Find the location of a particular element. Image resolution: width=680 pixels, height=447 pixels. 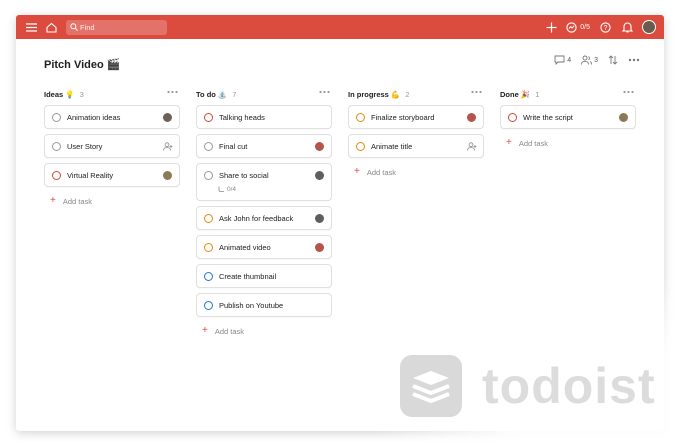

task-title: Publish on Youtube is located at coordinates (251, 305).